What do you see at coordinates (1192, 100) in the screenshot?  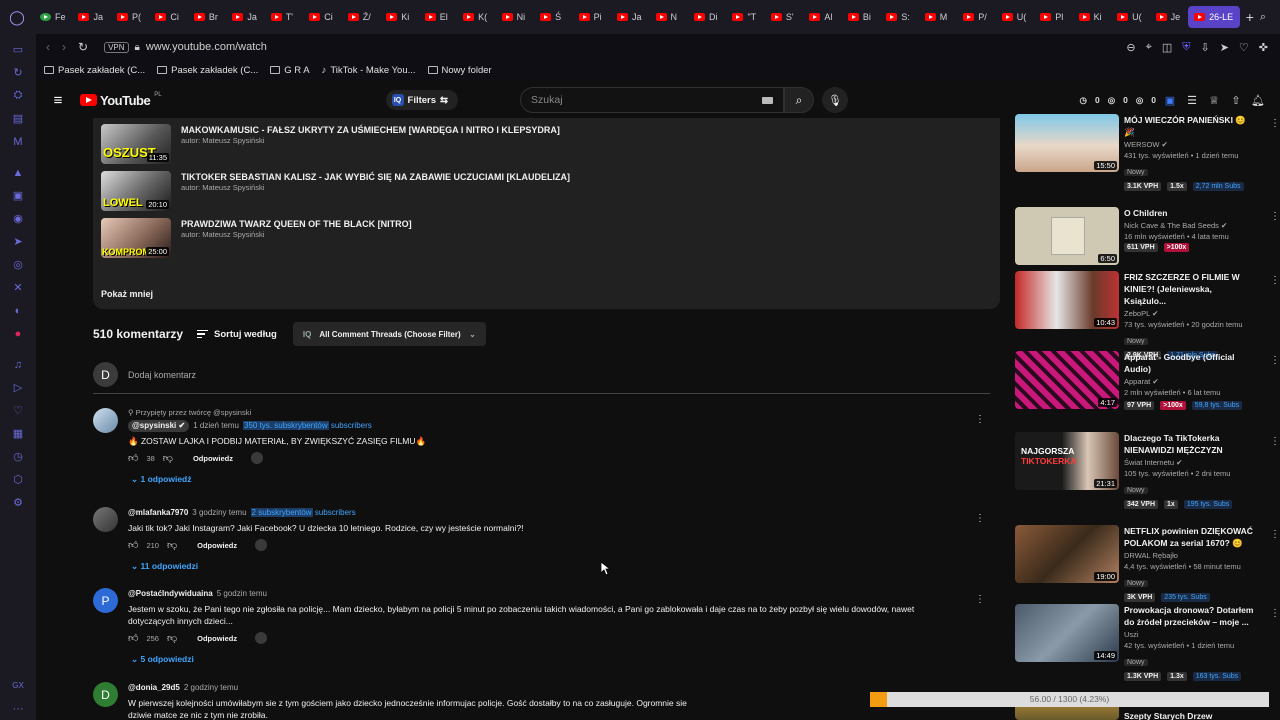 I see `list-icon: ☰` at bounding box center [1192, 100].